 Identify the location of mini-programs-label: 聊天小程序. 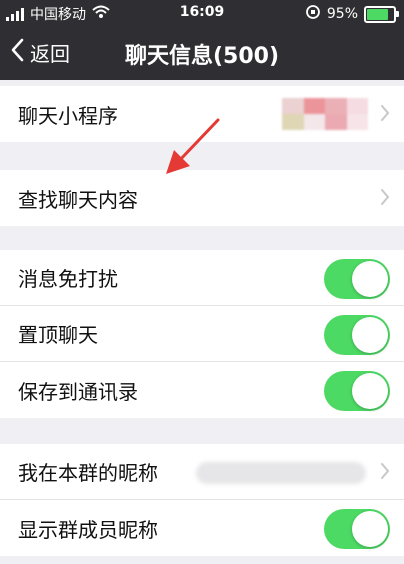
(68, 115).